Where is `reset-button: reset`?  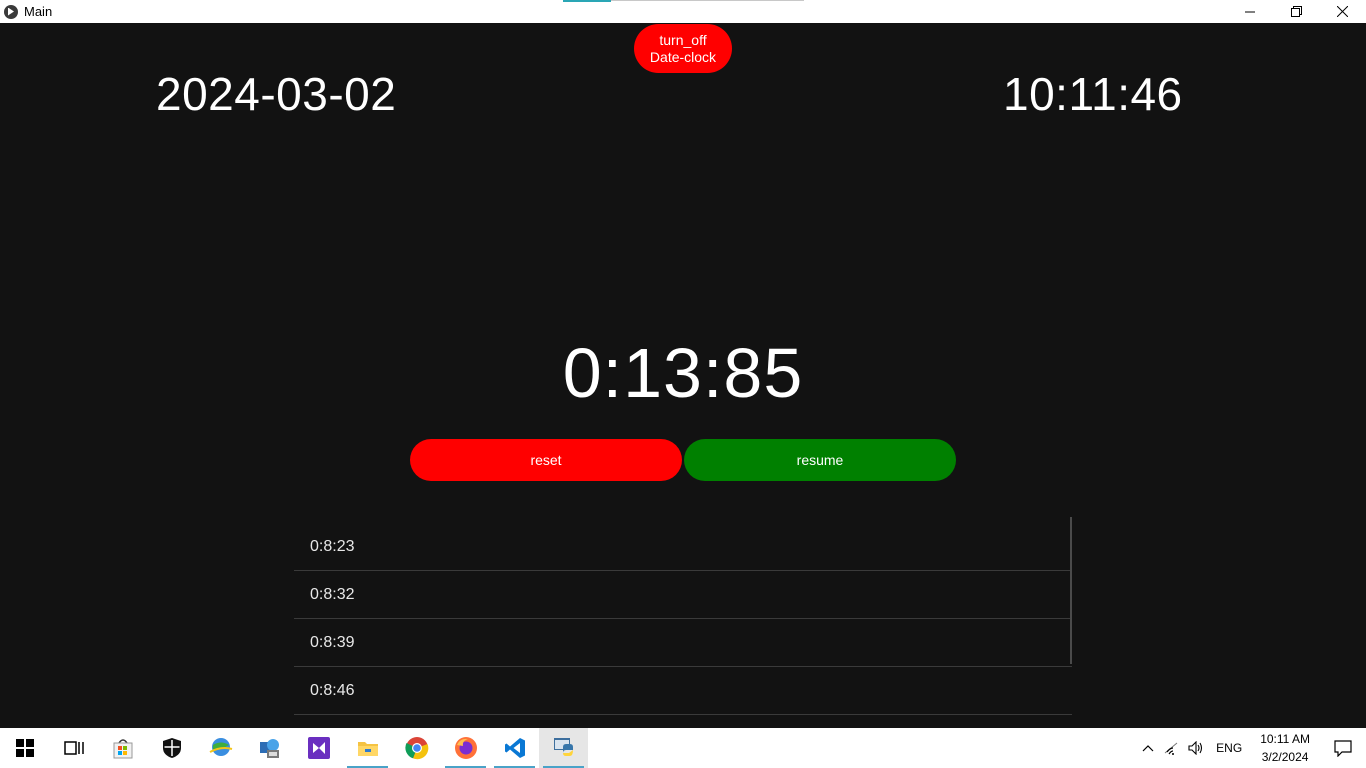
reset-button: reset is located at coordinates (546, 460).